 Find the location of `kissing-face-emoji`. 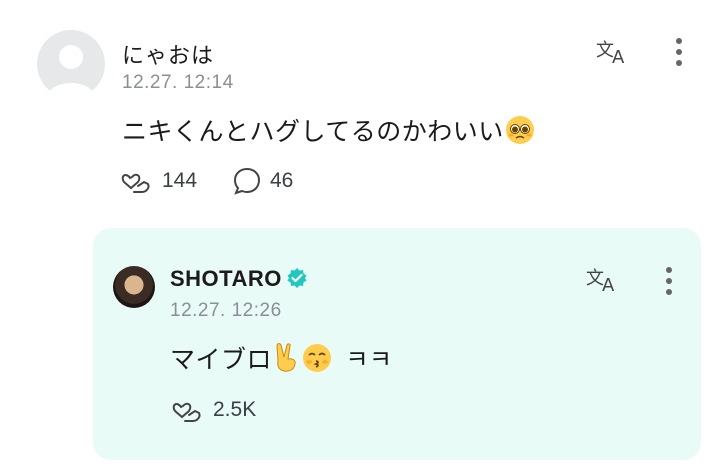

kissing-face-emoji is located at coordinates (317, 361).